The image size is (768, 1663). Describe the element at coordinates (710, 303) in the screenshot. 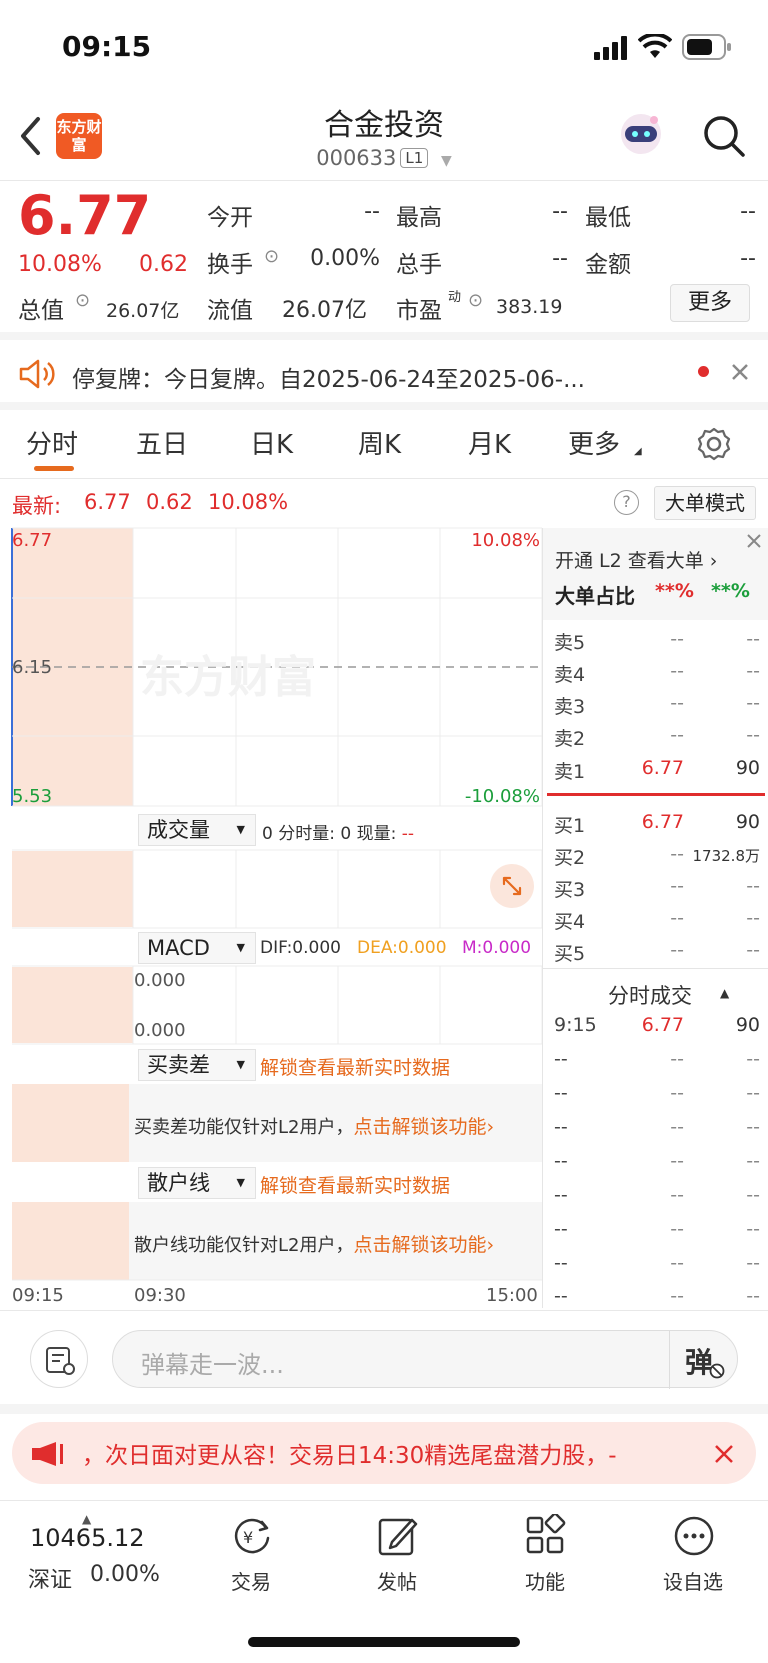

I see `more-button: 更多` at that location.